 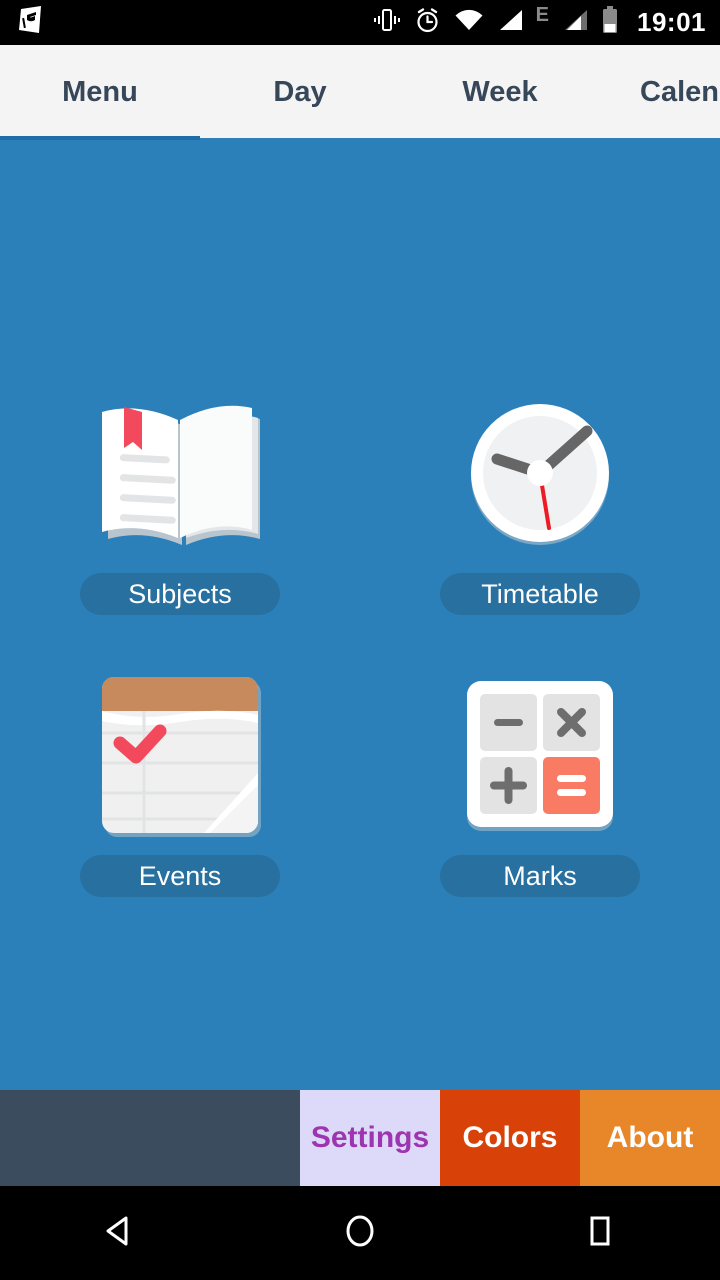 I want to click on timetable-icon-box, so click(x=540, y=475).